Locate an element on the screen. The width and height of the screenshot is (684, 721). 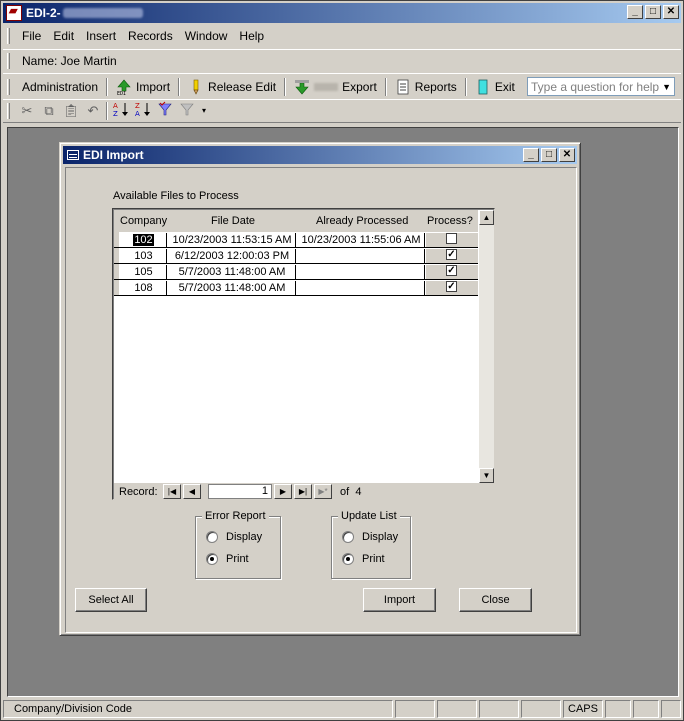
filter-by-selection-icon is located at coordinates (165, 111).